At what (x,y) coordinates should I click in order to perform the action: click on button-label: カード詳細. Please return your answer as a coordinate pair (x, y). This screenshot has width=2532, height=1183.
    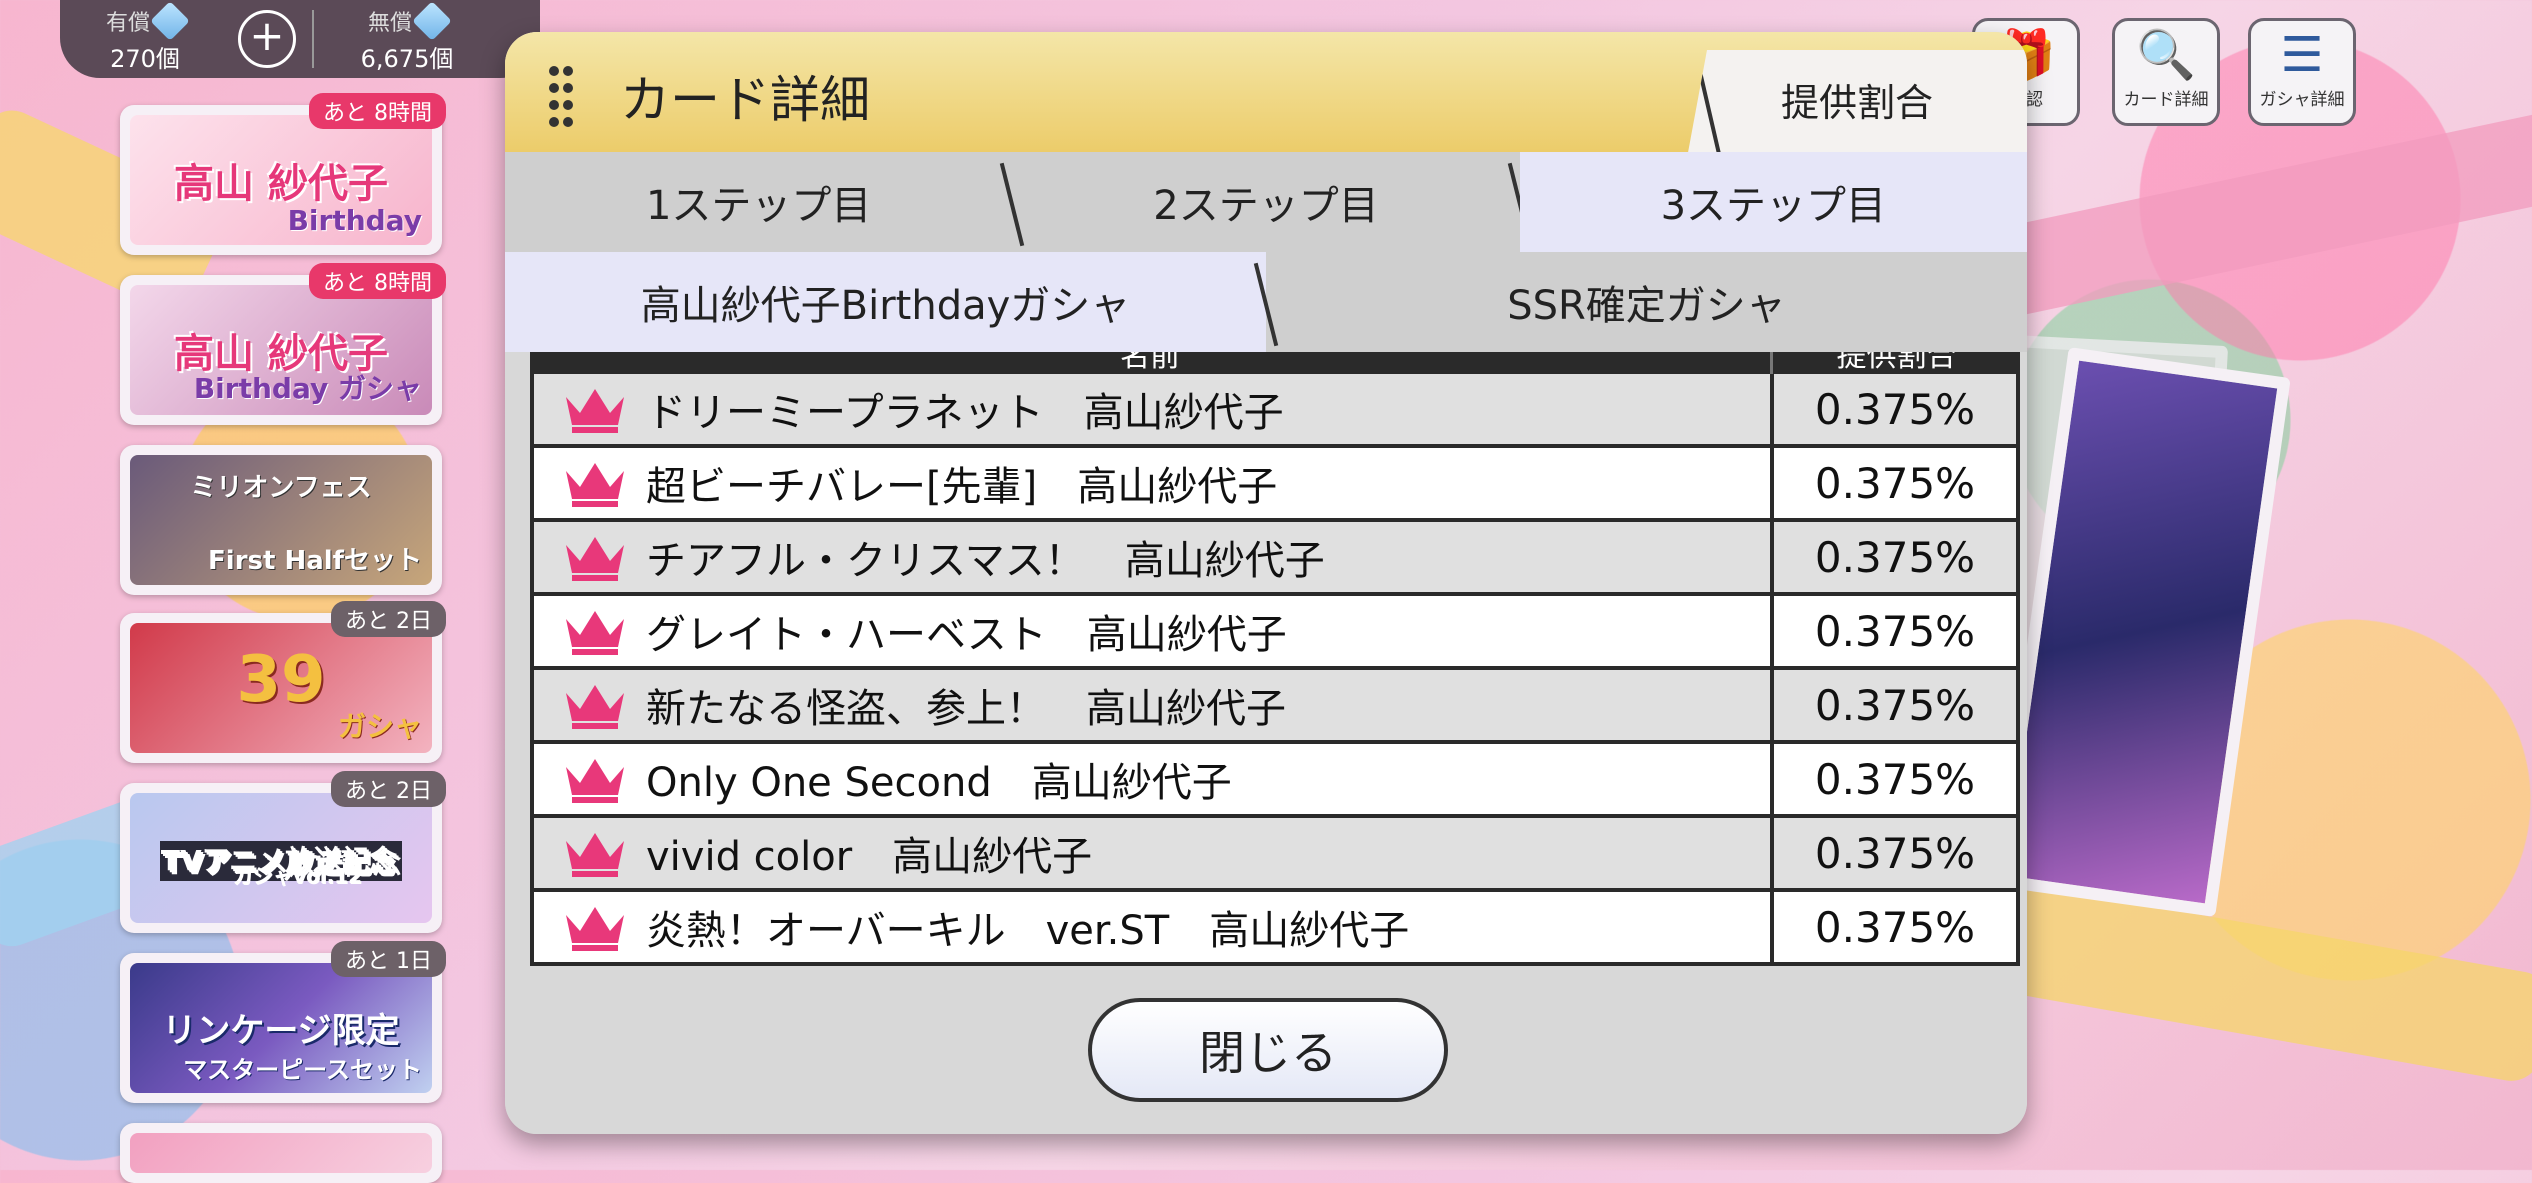
    Looking at the image, I should click on (2166, 100).